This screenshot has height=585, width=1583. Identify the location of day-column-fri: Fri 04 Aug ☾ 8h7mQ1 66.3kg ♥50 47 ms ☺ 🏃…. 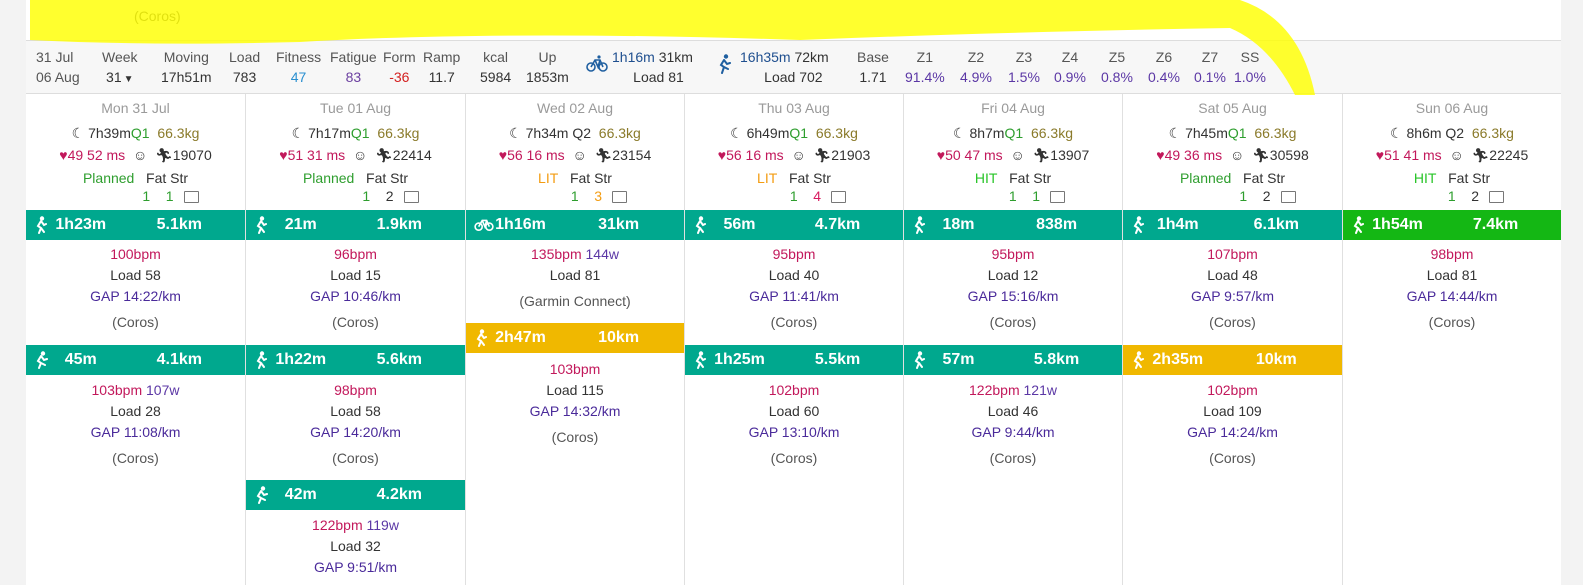
(1013, 339).